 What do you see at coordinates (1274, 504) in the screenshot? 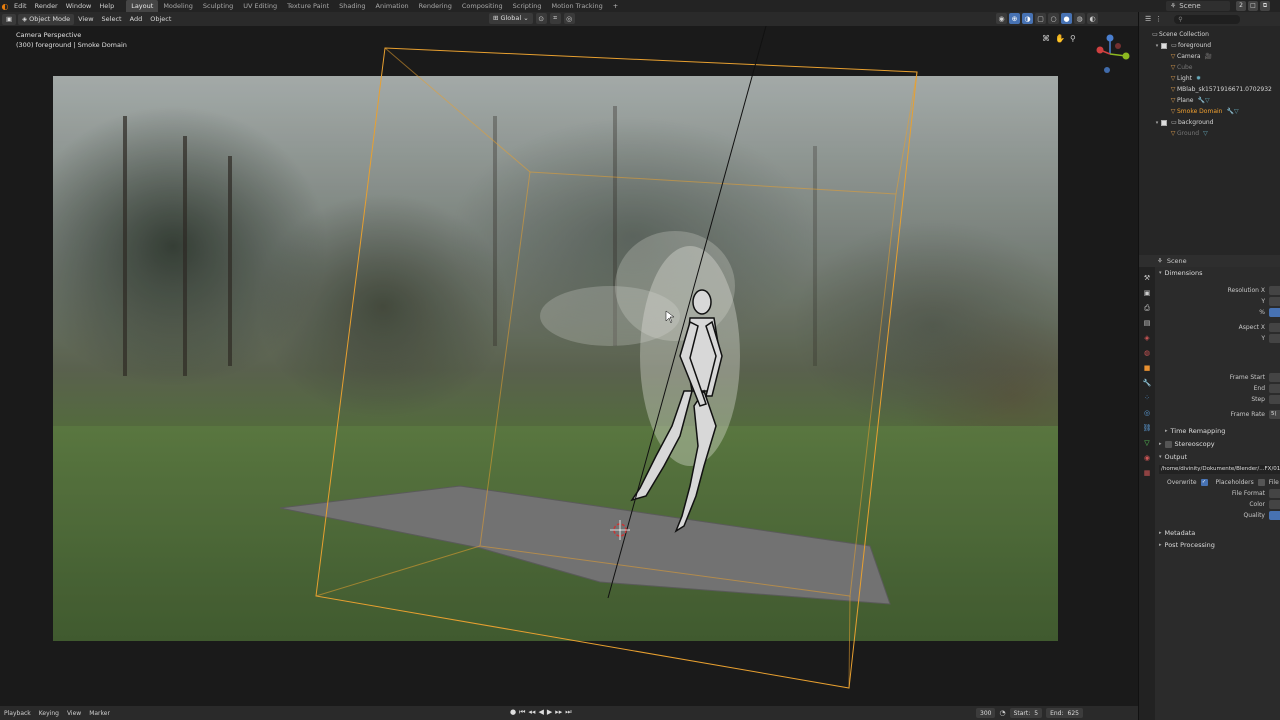
I see `color-mode-select` at bounding box center [1274, 504].